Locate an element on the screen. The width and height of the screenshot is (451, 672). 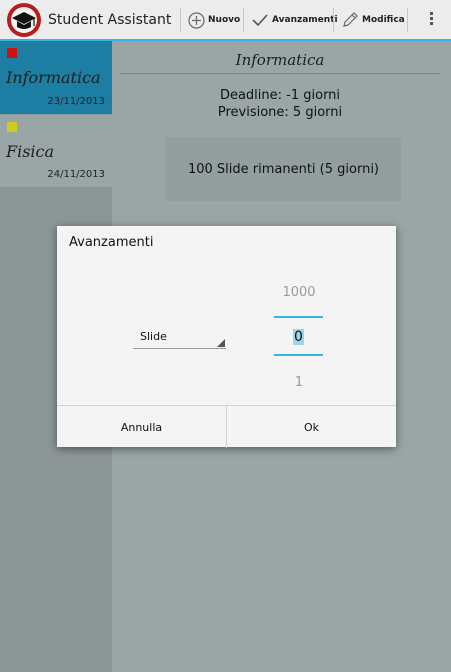
overflow-menu-icon is located at coordinates (431, 20).